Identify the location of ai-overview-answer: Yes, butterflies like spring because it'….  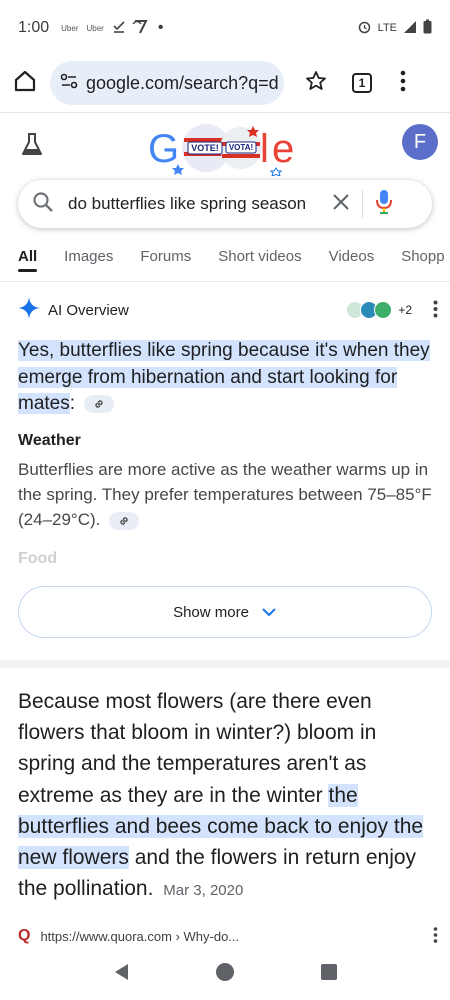
(228, 378).